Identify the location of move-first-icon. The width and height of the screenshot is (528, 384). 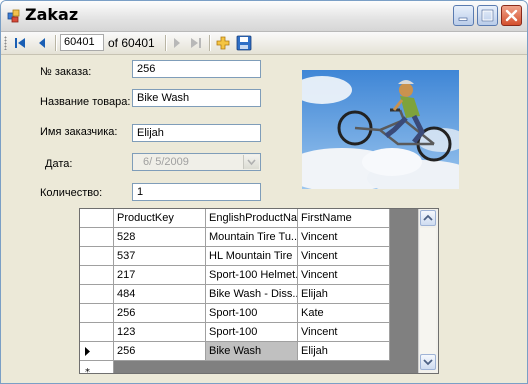
(20, 43).